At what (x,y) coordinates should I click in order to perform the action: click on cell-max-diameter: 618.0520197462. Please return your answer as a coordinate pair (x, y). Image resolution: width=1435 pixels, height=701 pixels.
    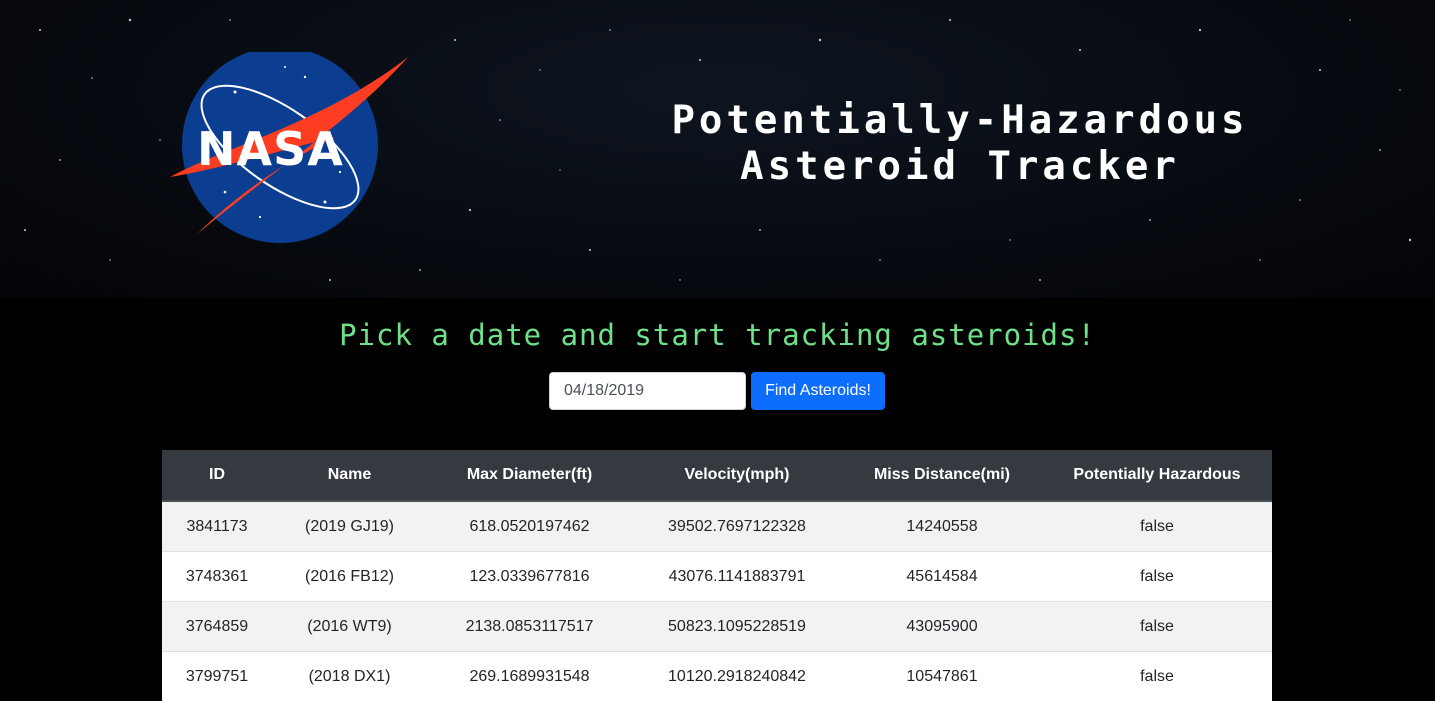
    Looking at the image, I should click on (529, 526).